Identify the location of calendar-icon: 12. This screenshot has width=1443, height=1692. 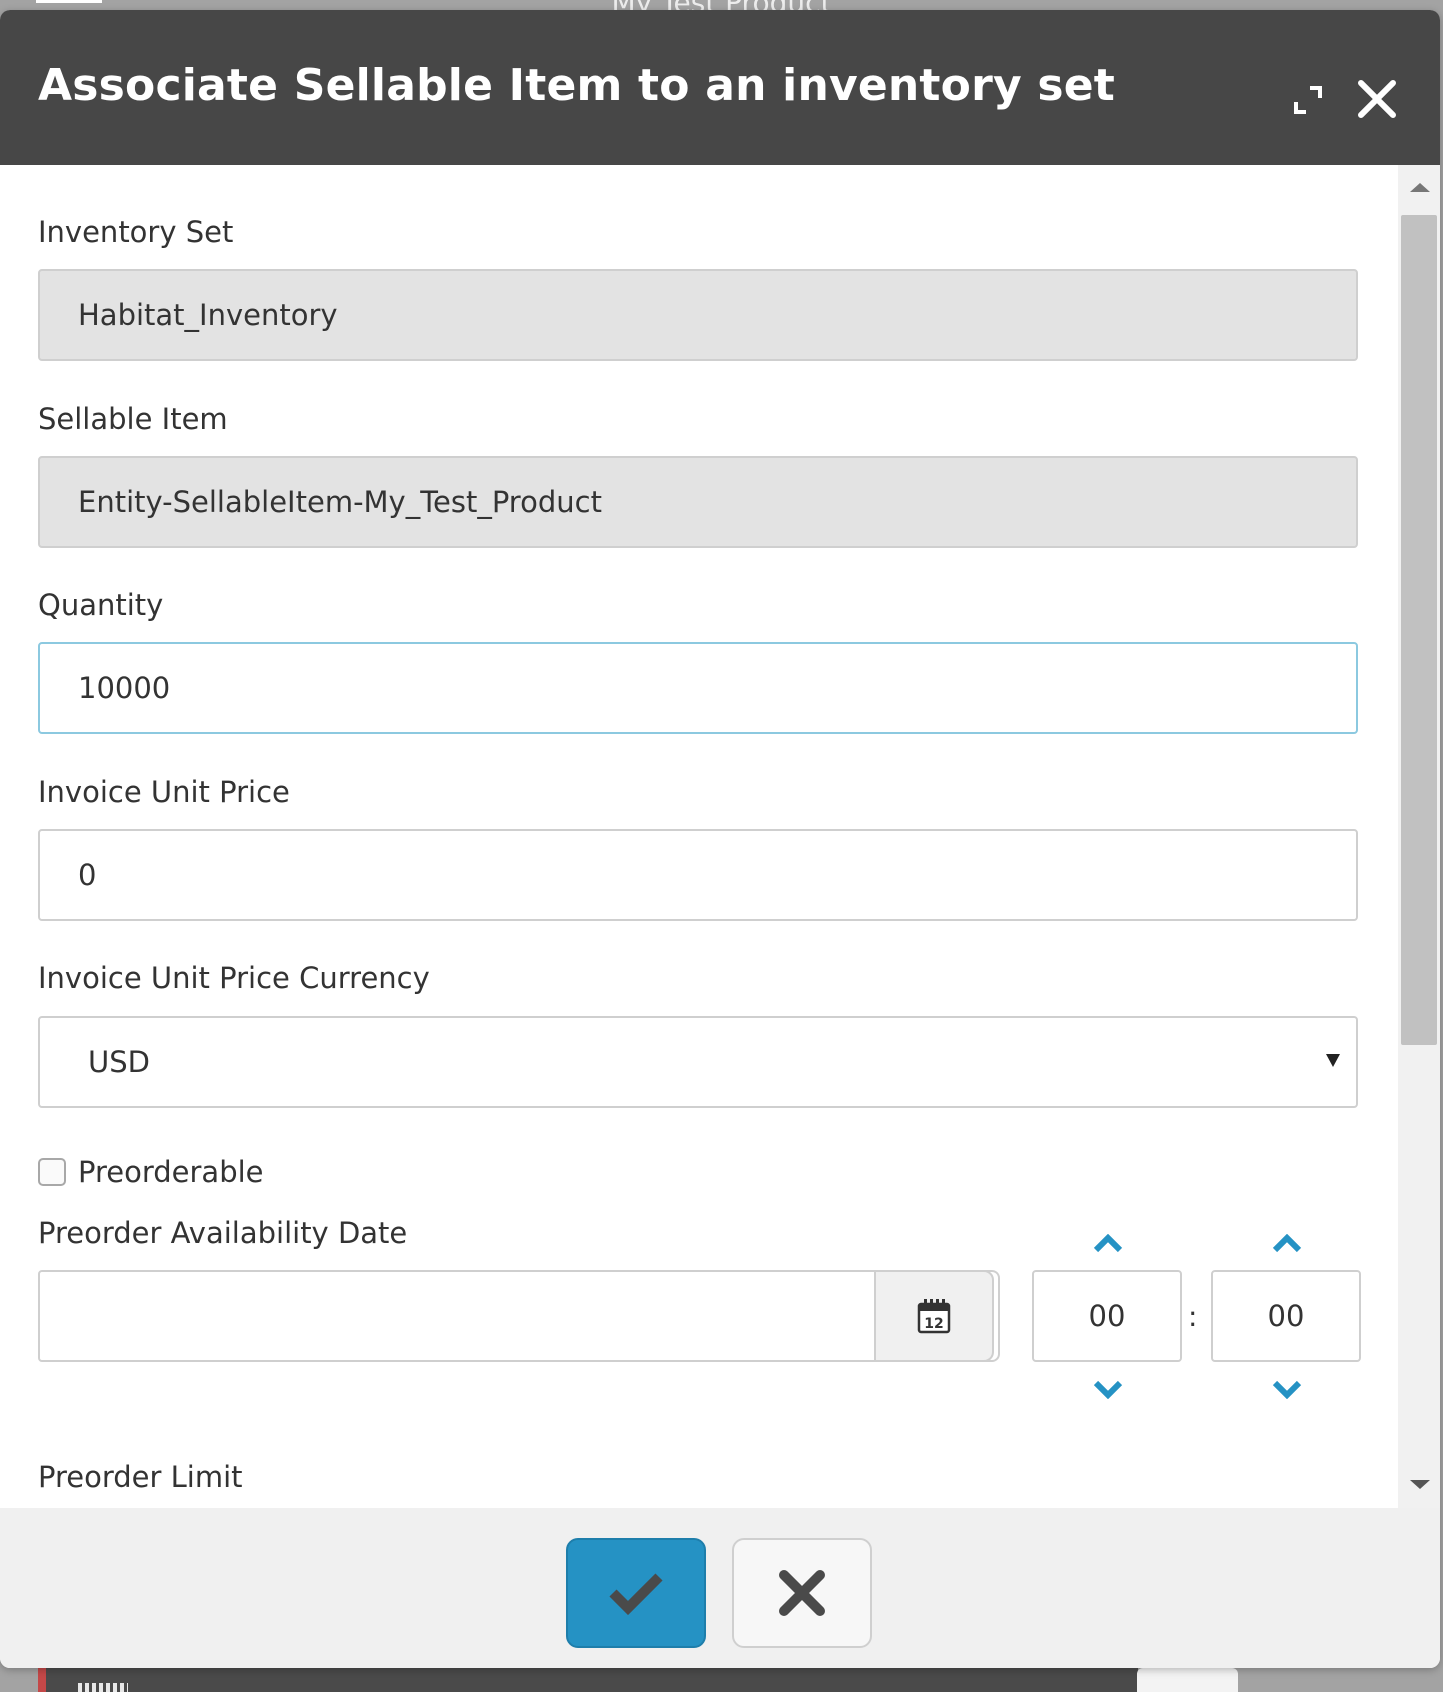
(934, 1316).